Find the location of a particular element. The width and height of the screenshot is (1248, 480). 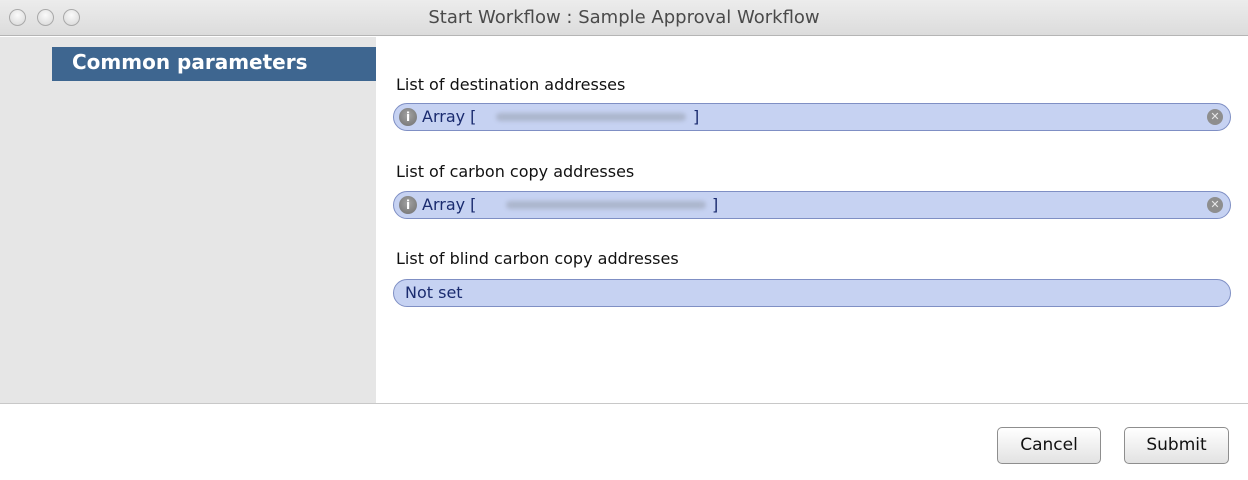

submit-button: Submit is located at coordinates (1176, 445).